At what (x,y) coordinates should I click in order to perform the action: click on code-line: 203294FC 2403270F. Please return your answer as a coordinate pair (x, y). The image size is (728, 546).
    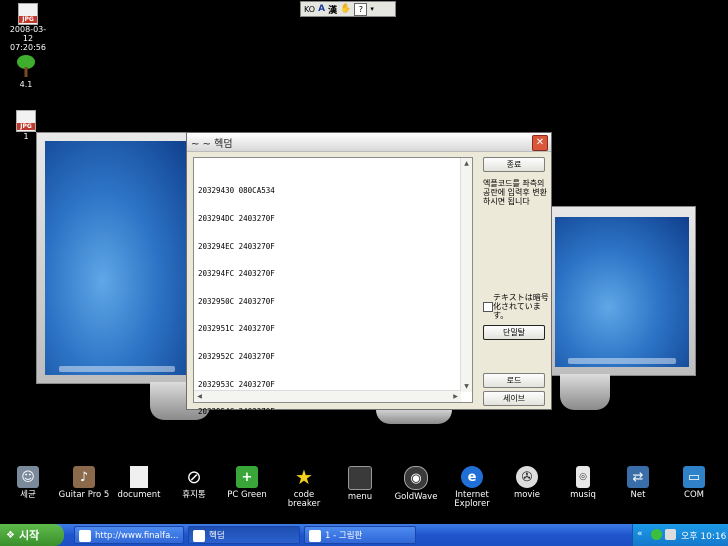
    Looking at the image, I should click on (236, 274).